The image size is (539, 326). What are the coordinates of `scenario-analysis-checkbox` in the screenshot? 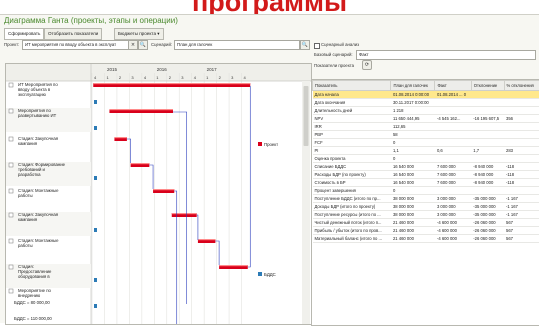 It's located at (317, 46).